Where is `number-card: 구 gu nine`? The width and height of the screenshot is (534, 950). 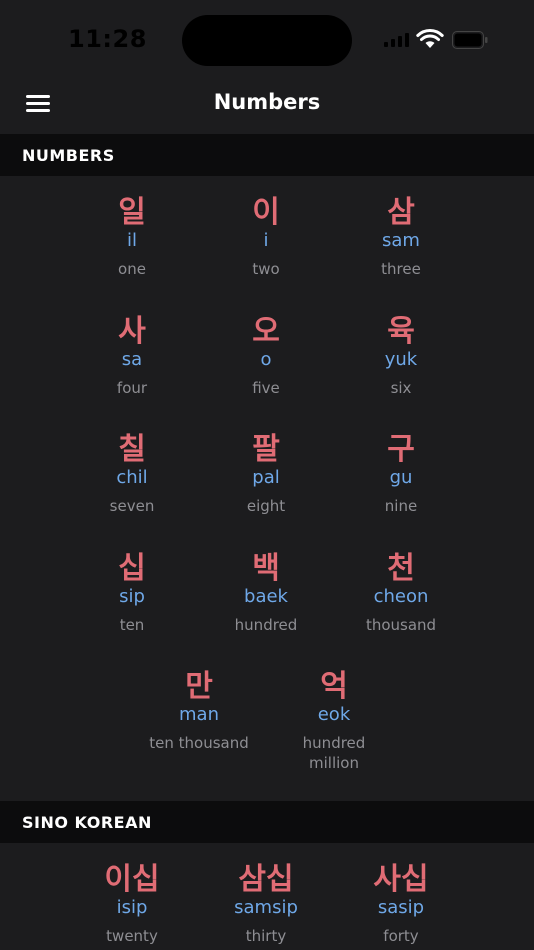 number-card: 구 gu nine is located at coordinates (401, 474).